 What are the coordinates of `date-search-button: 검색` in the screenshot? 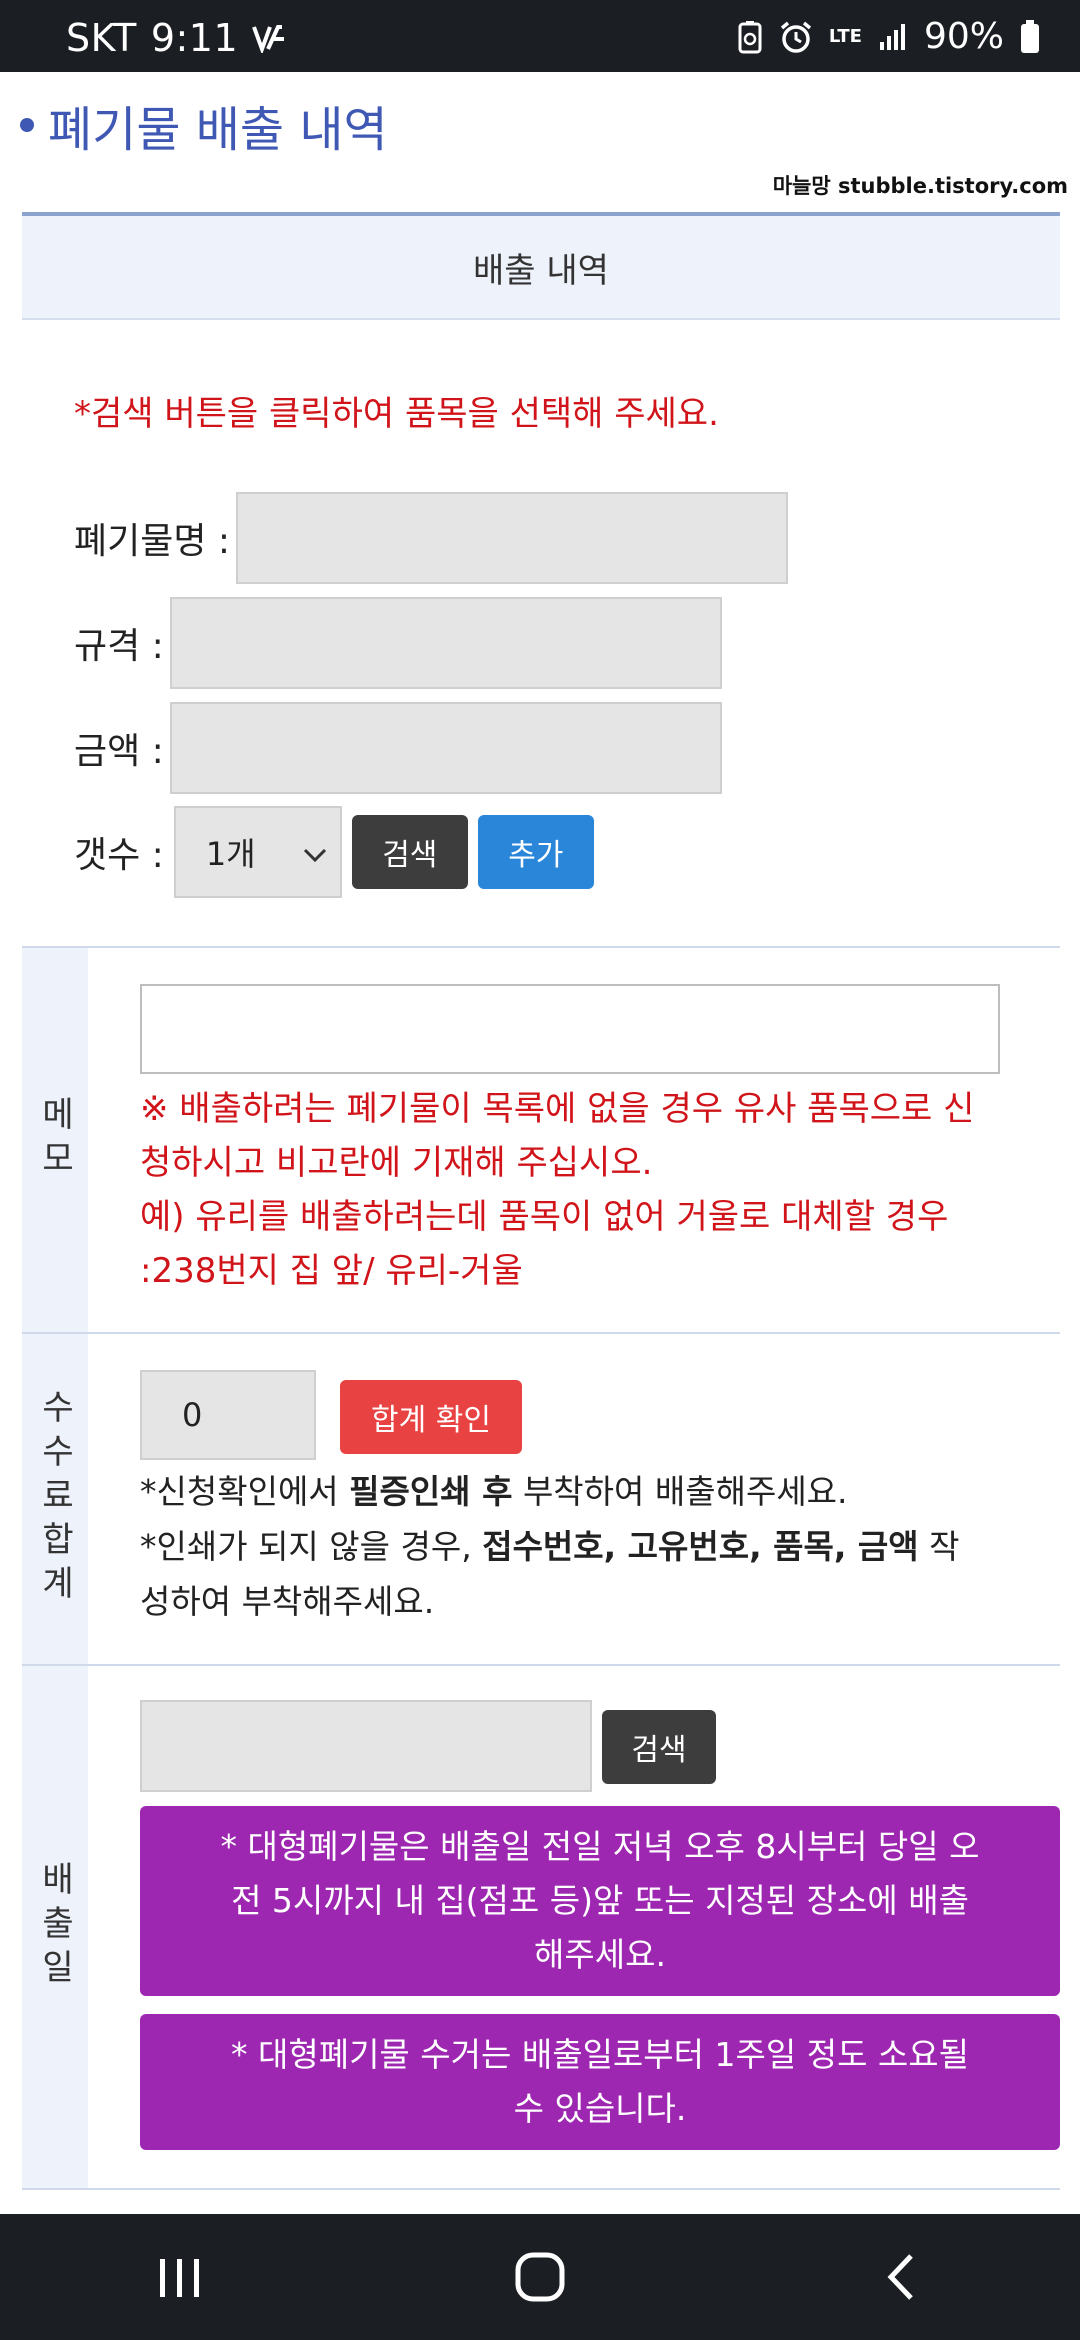 It's located at (659, 1747).